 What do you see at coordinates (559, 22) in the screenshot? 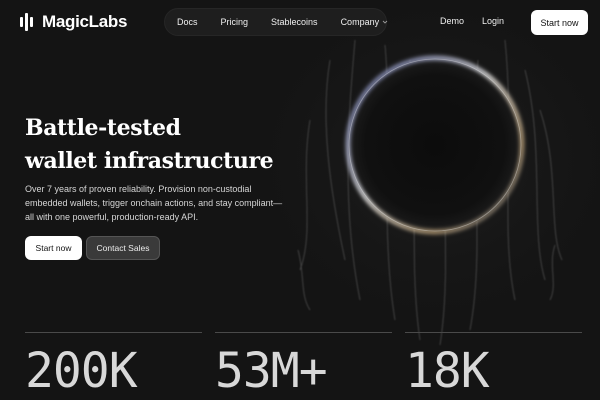
I see `header-start-now-button: Start now` at bounding box center [559, 22].